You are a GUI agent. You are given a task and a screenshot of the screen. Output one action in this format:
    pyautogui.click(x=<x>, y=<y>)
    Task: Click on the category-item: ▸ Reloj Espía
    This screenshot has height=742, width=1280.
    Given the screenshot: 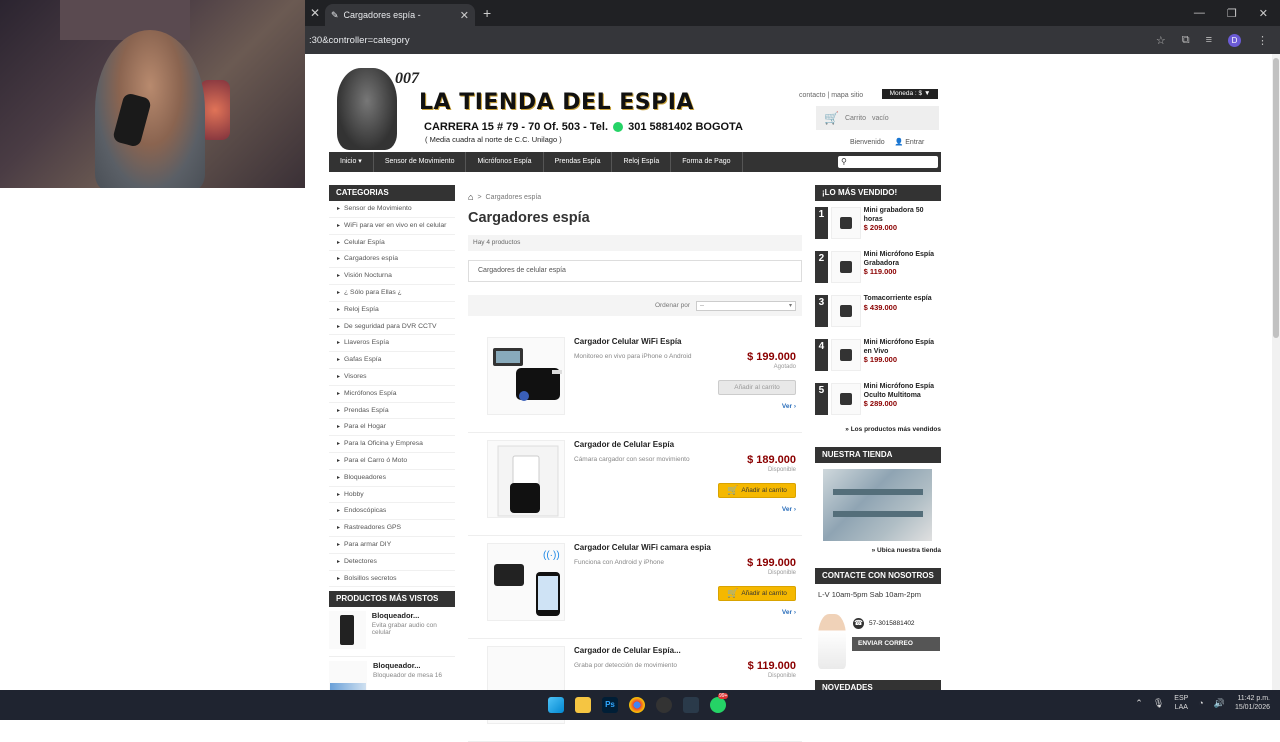 What is the action you would take?
    pyautogui.click(x=392, y=310)
    